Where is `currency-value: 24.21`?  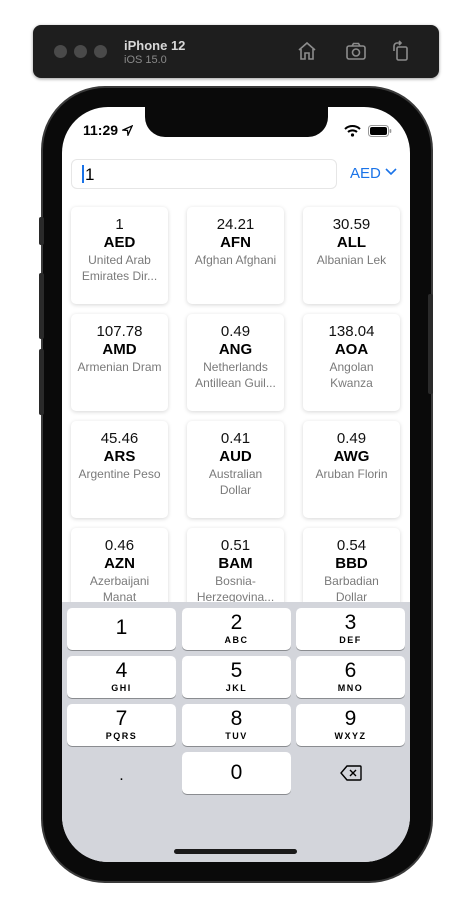
currency-value: 24.21 is located at coordinates (235, 224).